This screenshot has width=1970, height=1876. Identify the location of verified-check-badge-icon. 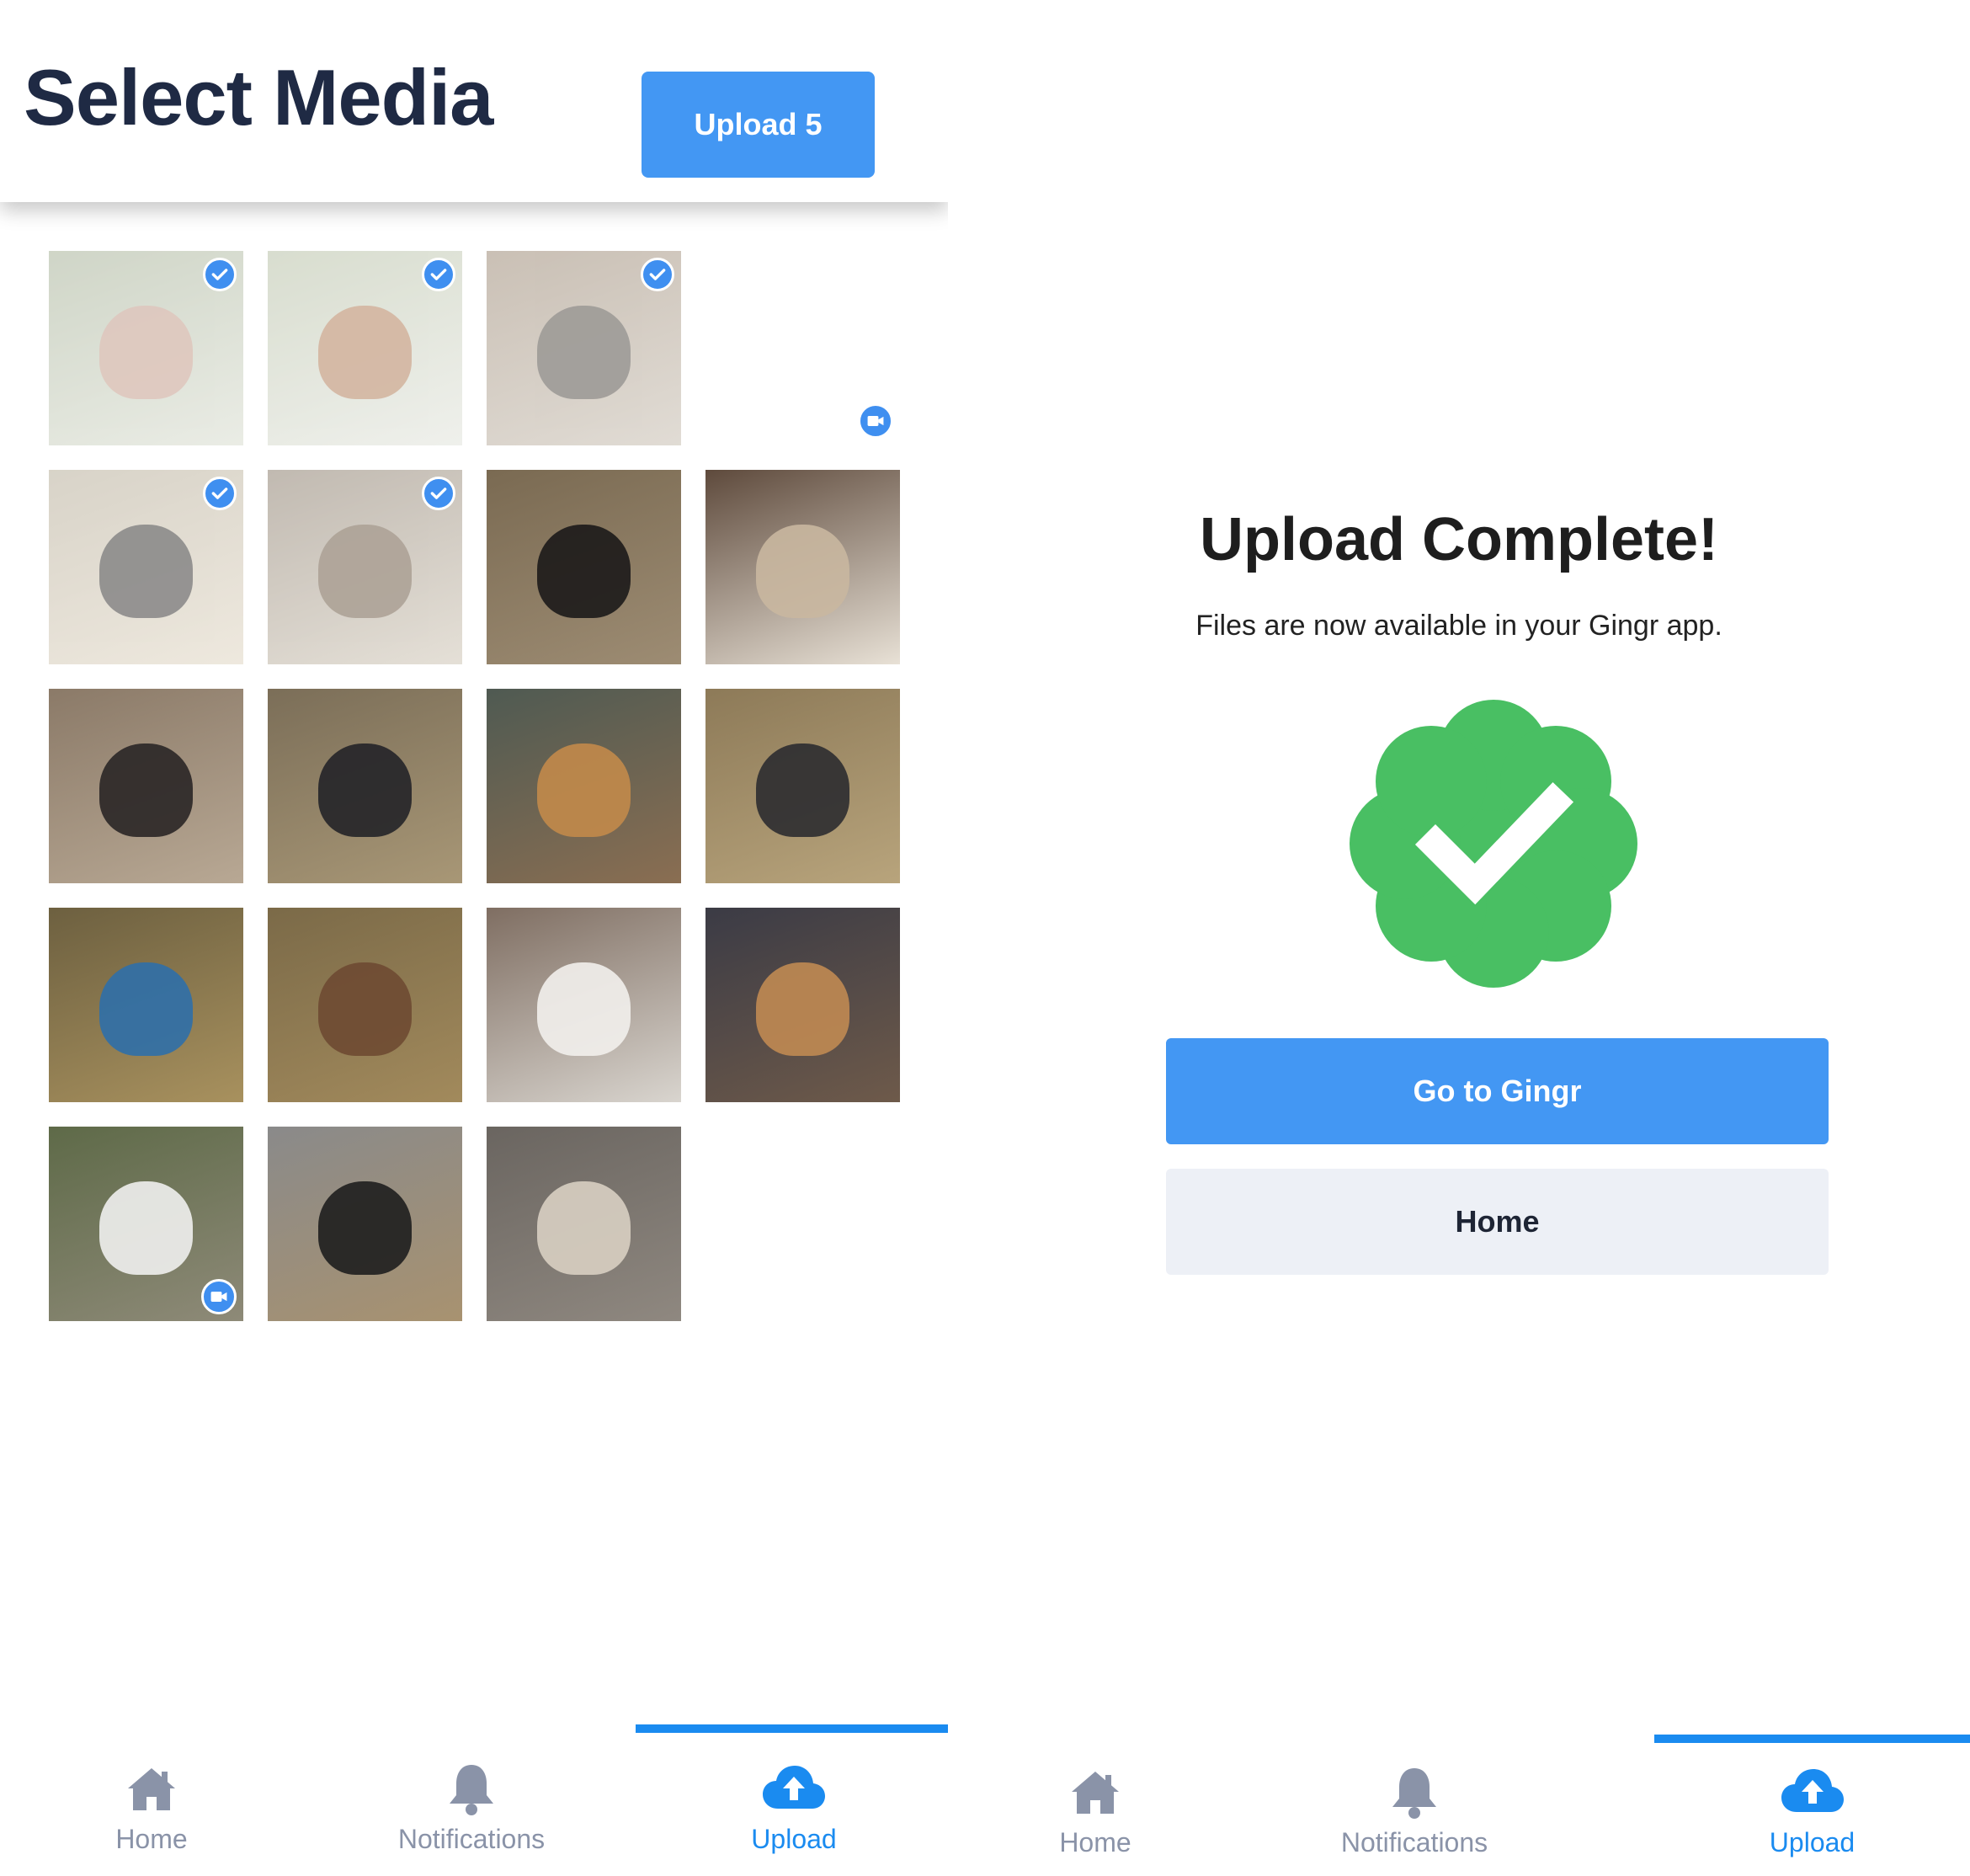
(1493, 845).